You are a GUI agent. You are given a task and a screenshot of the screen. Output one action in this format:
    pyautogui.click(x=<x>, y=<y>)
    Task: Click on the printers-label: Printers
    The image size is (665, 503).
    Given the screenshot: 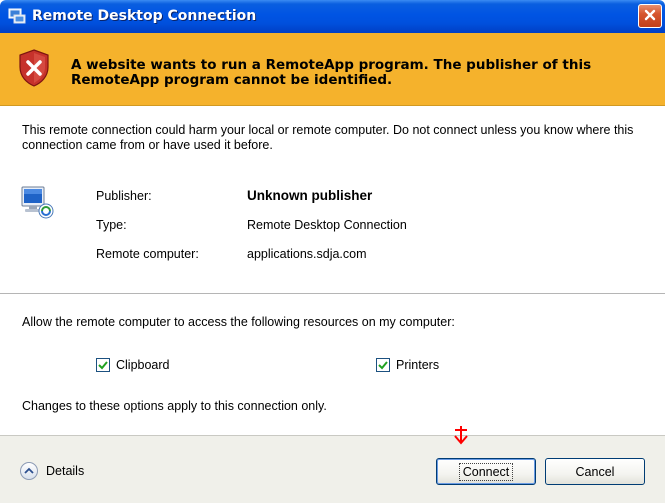 What is the action you would take?
    pyautogui.click(x=418, y=365)
    